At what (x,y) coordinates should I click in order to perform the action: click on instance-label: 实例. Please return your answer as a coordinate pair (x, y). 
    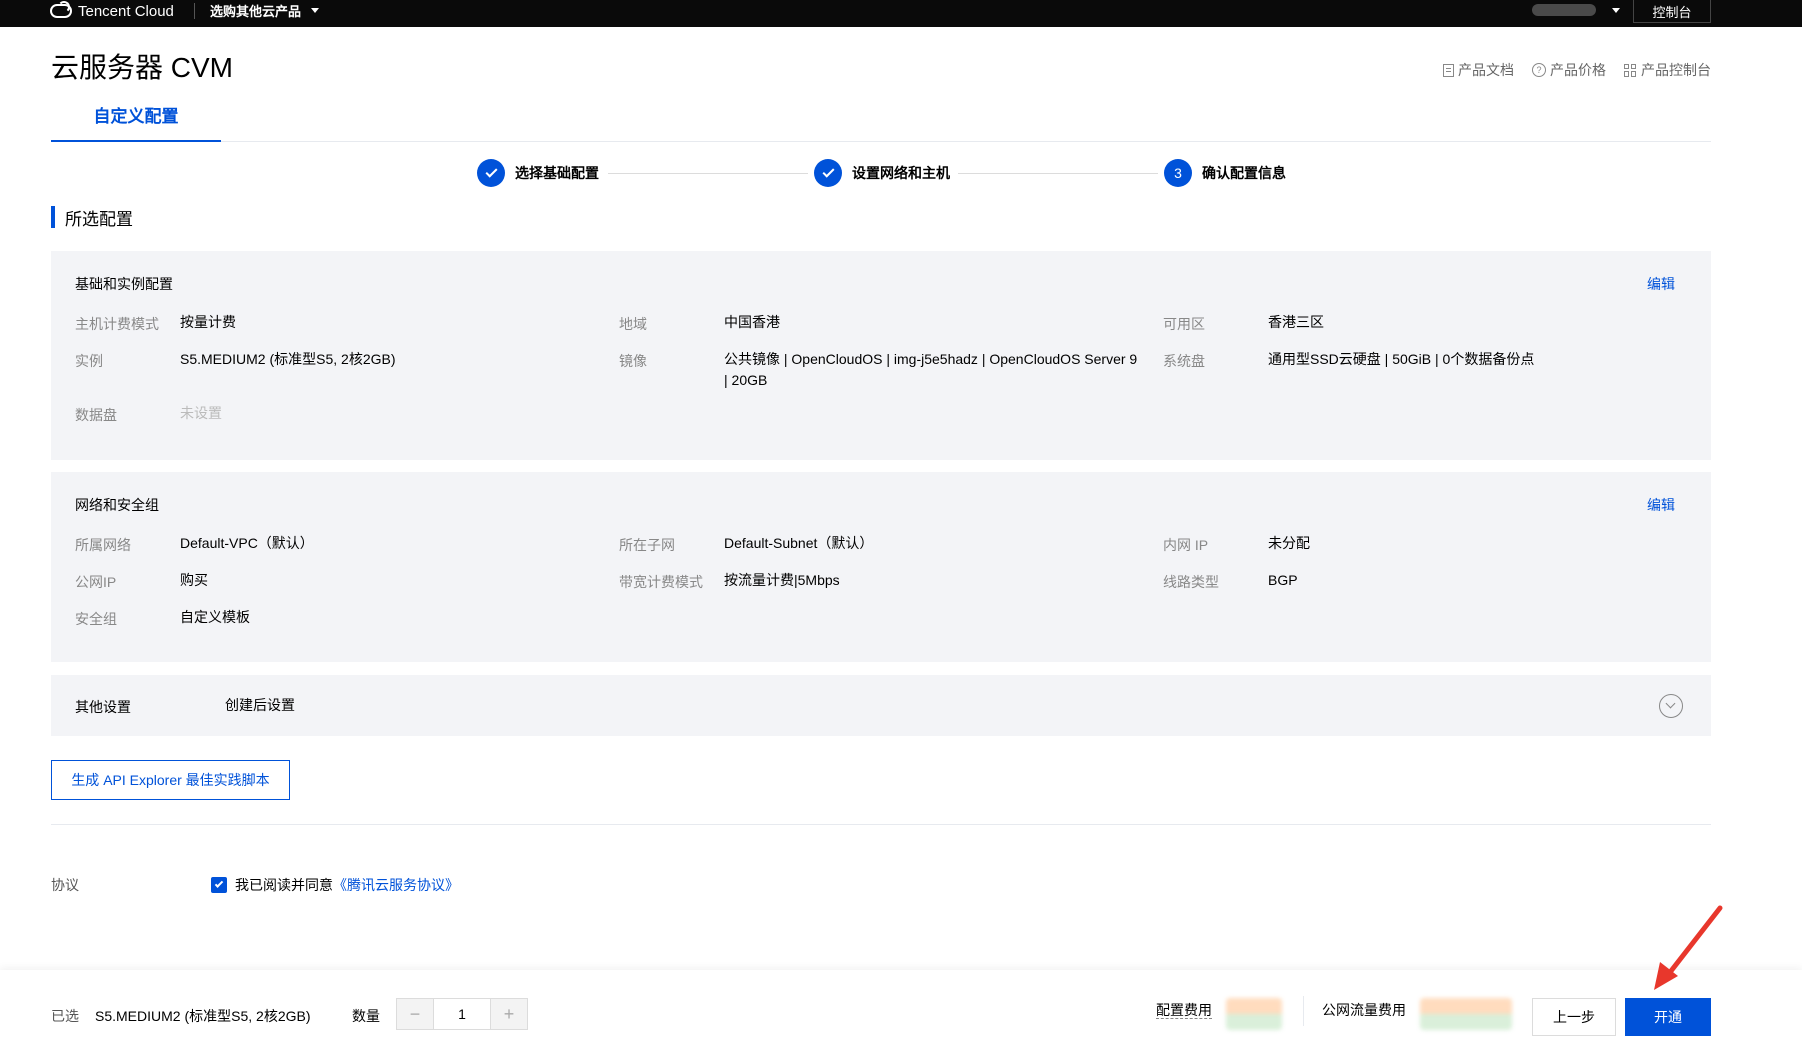
    Looking at the image, I should click on (89, 361).